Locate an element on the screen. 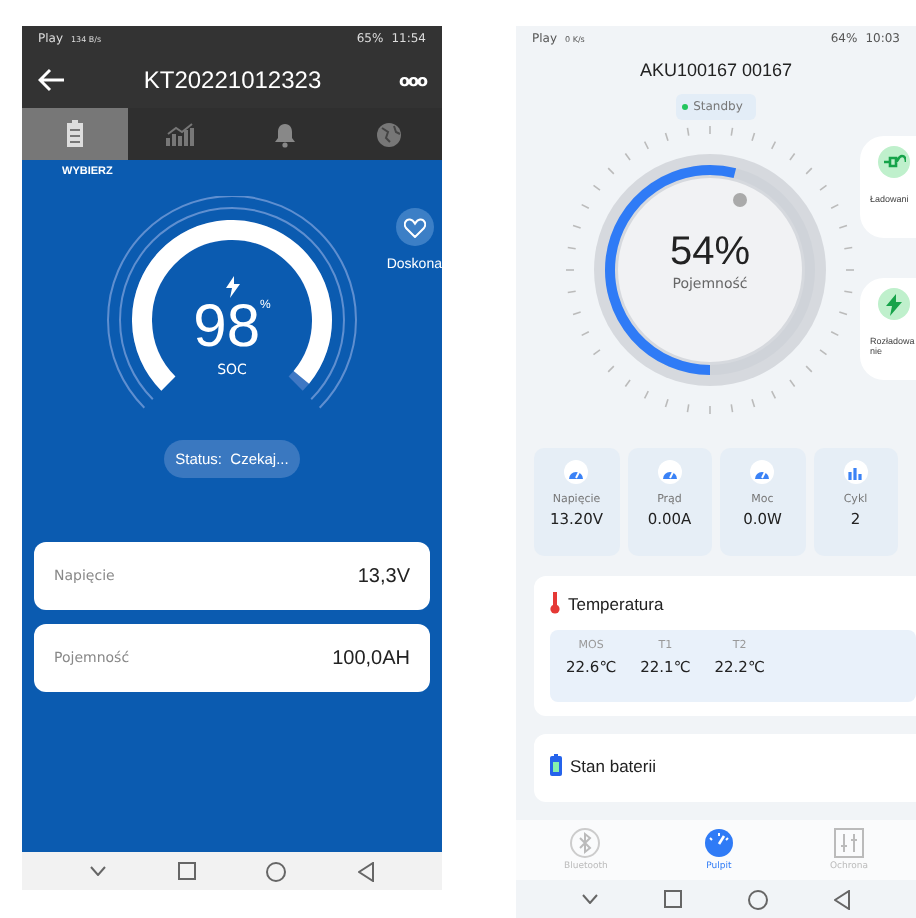  bluetooth-icon is located at coordinates (585, 843).